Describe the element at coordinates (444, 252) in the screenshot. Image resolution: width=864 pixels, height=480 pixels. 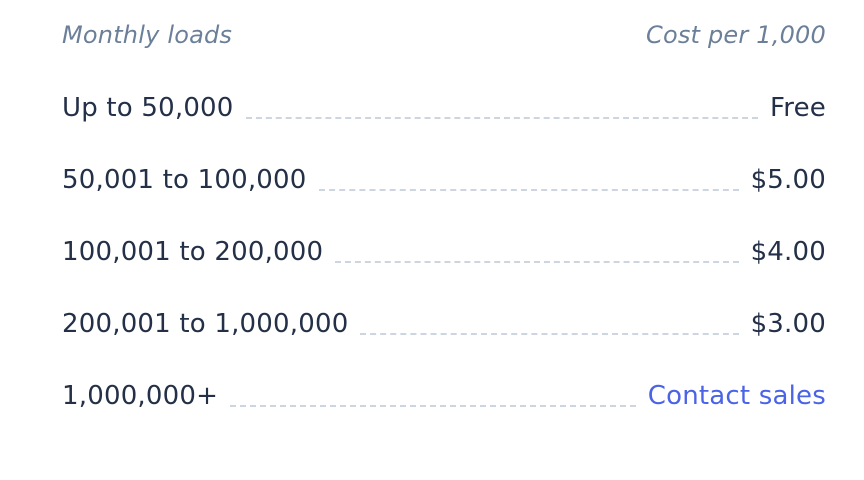
I see `pricing-tier-row: 100,001 to 200,000 $4.00` at that location.